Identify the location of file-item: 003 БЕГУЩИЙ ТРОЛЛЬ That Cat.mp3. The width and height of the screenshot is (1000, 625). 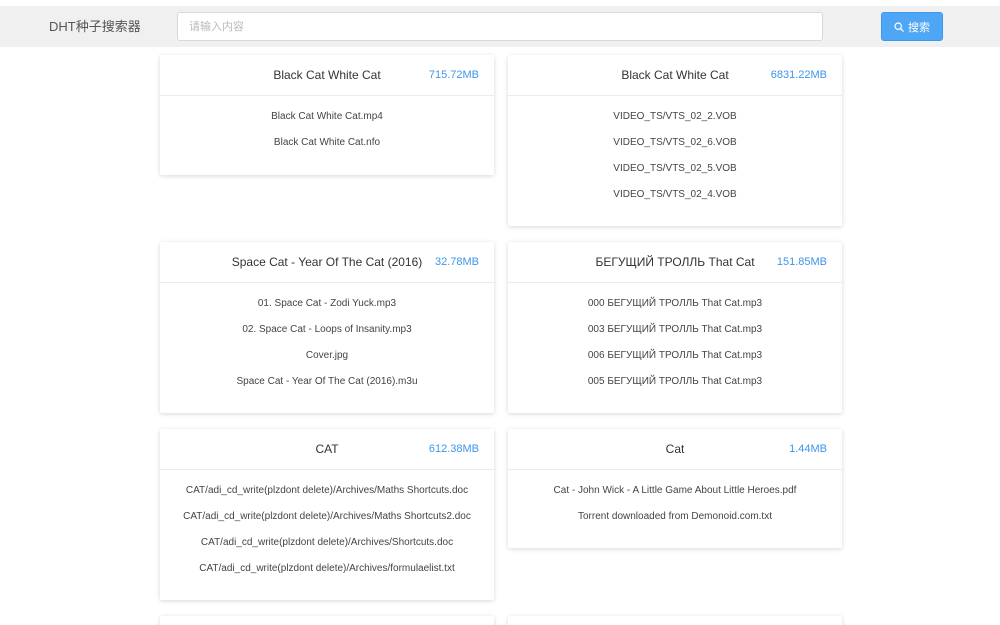
(675, 329).